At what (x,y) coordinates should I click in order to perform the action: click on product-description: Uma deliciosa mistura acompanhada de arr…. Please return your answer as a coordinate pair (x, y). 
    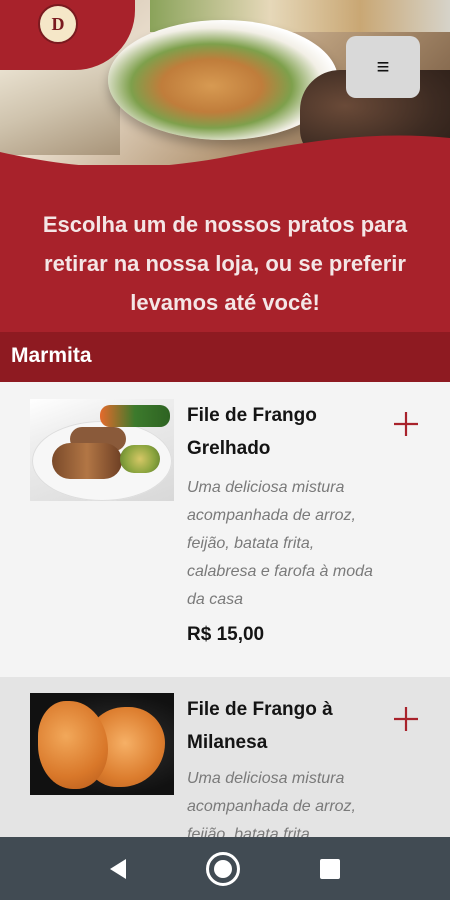
    Looking at the image, I should click on (280, 543).